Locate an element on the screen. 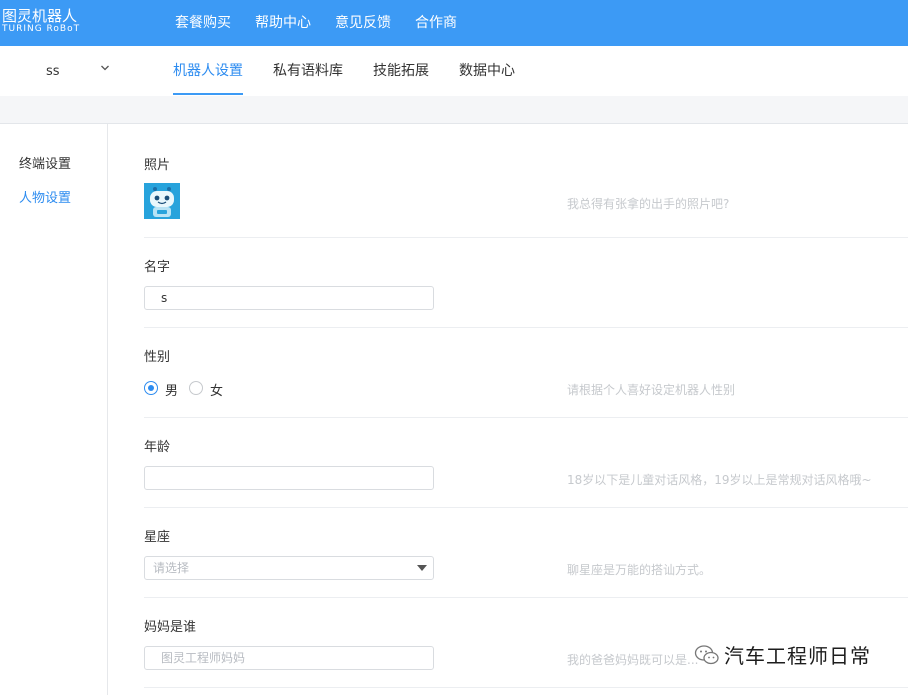  gender-male-label: 男 is located at coordinates (171, 389).